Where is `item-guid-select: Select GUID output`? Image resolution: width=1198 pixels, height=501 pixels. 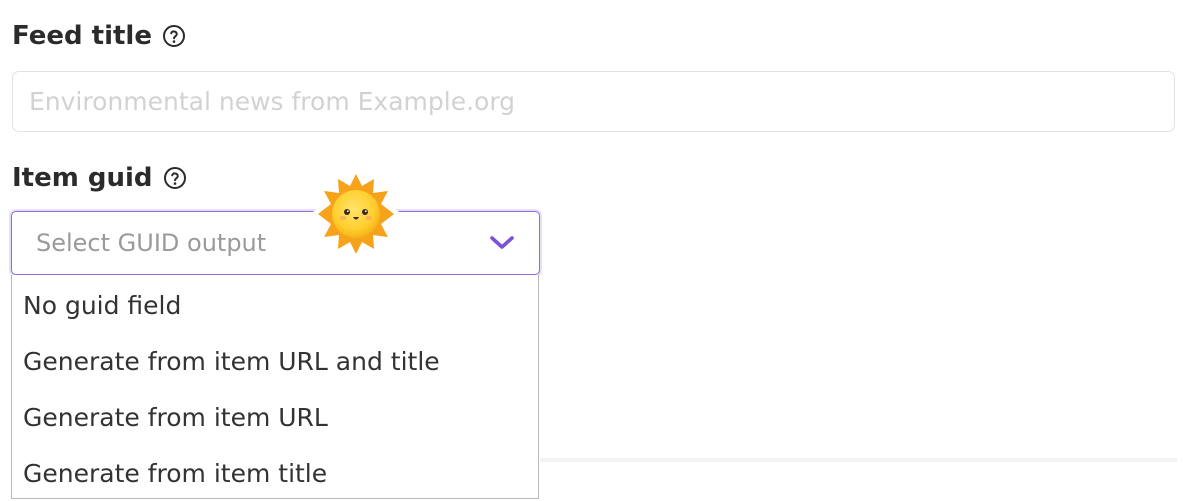 item-guid-select: Select GUID output is located at coordinates (275, 243).